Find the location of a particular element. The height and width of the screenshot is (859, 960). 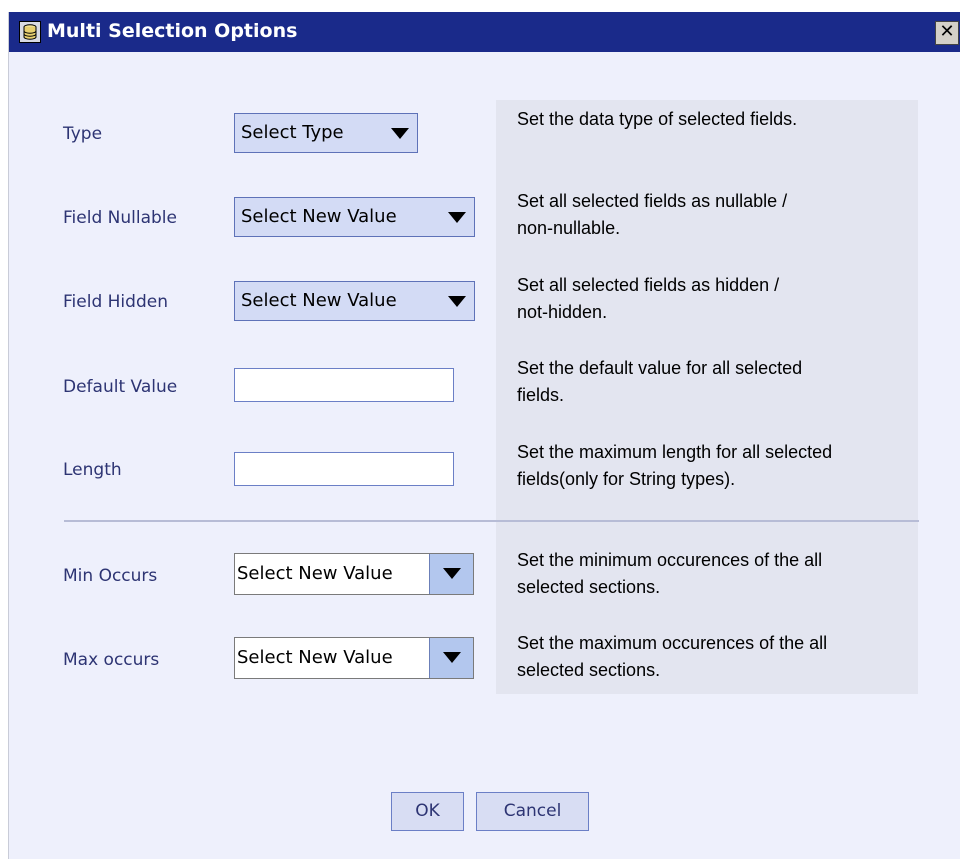

section-divider is located at coordinates (491, 521).